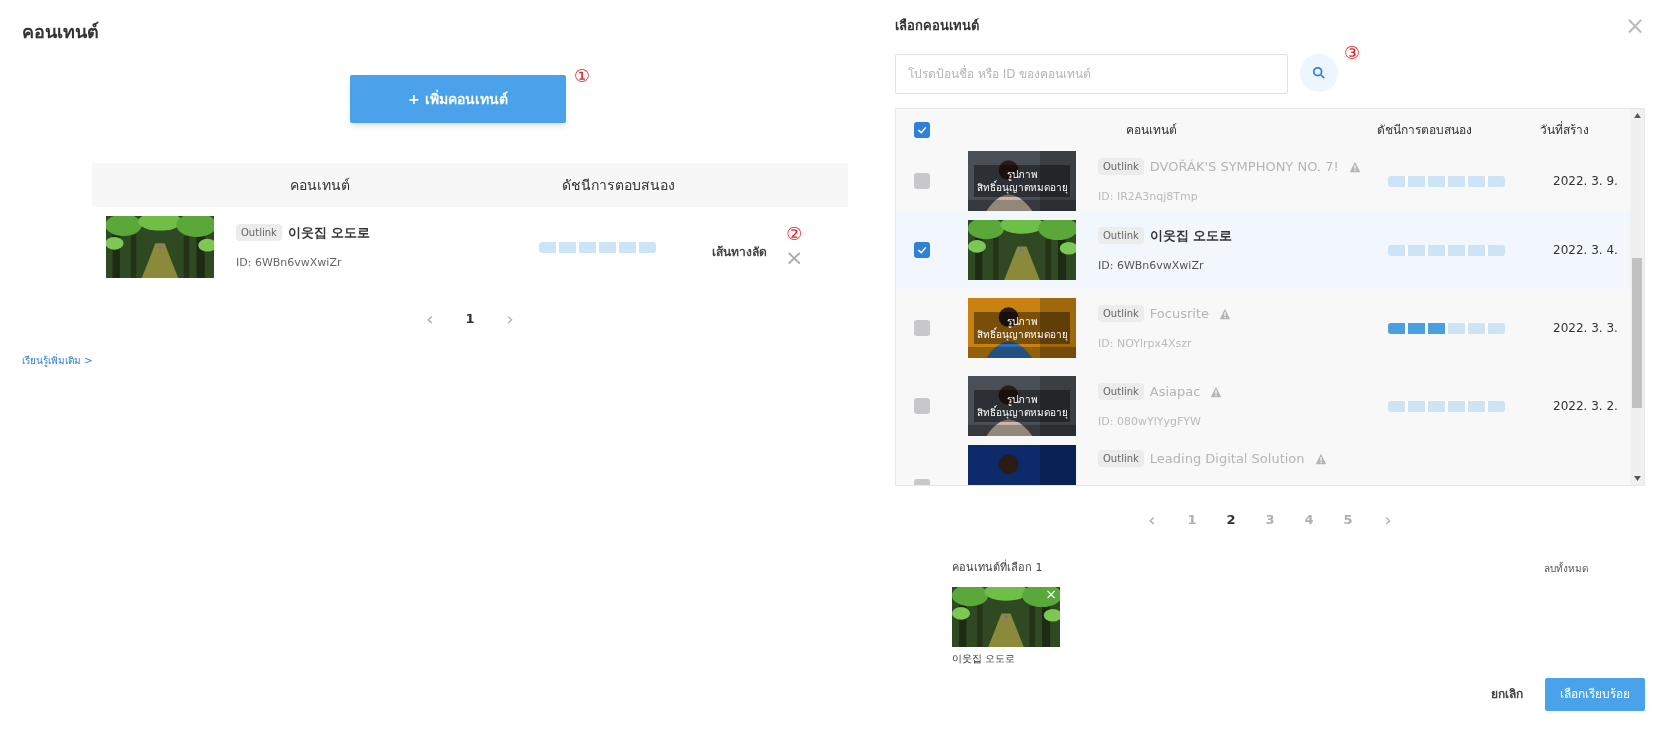 This screenshot has height=739, width=1669. I want to click on annotation-number: ③, so click(1352, 52).